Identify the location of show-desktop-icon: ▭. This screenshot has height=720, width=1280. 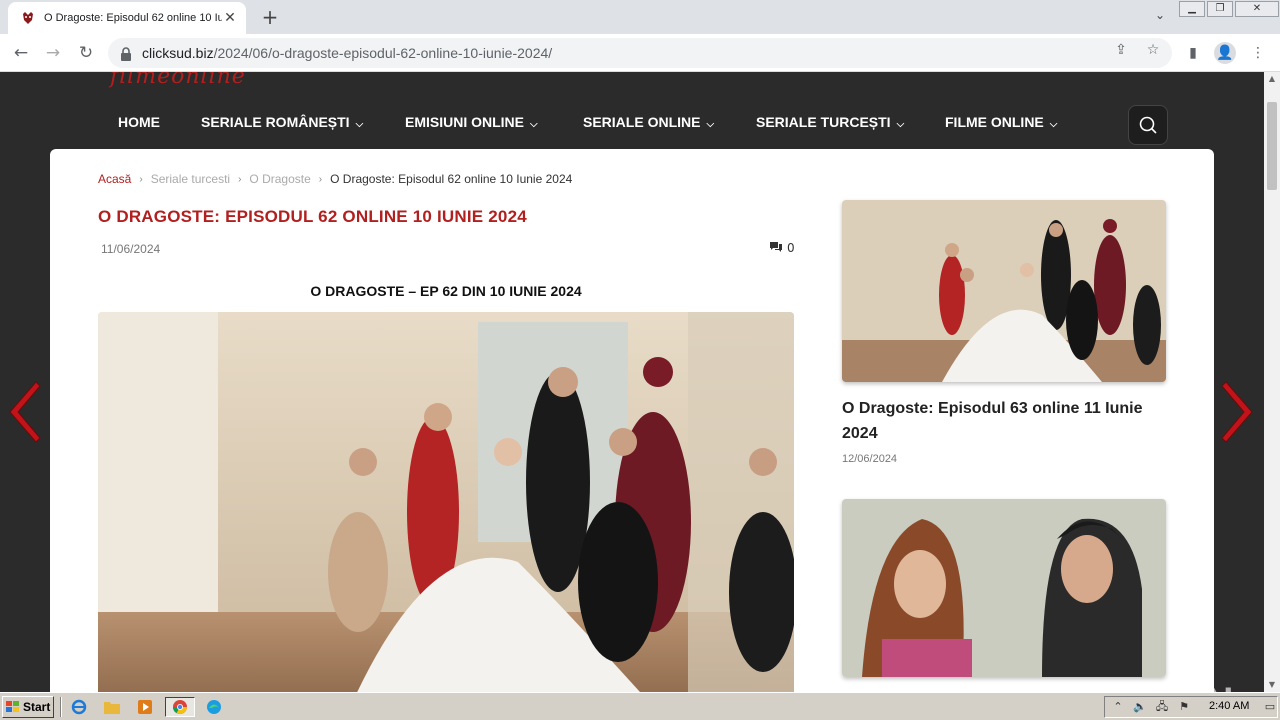
(1270, 707).